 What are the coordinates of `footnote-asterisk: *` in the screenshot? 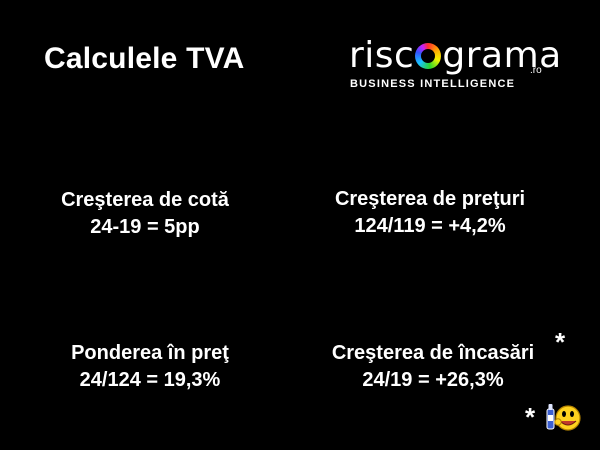 It's located at (560, 342).